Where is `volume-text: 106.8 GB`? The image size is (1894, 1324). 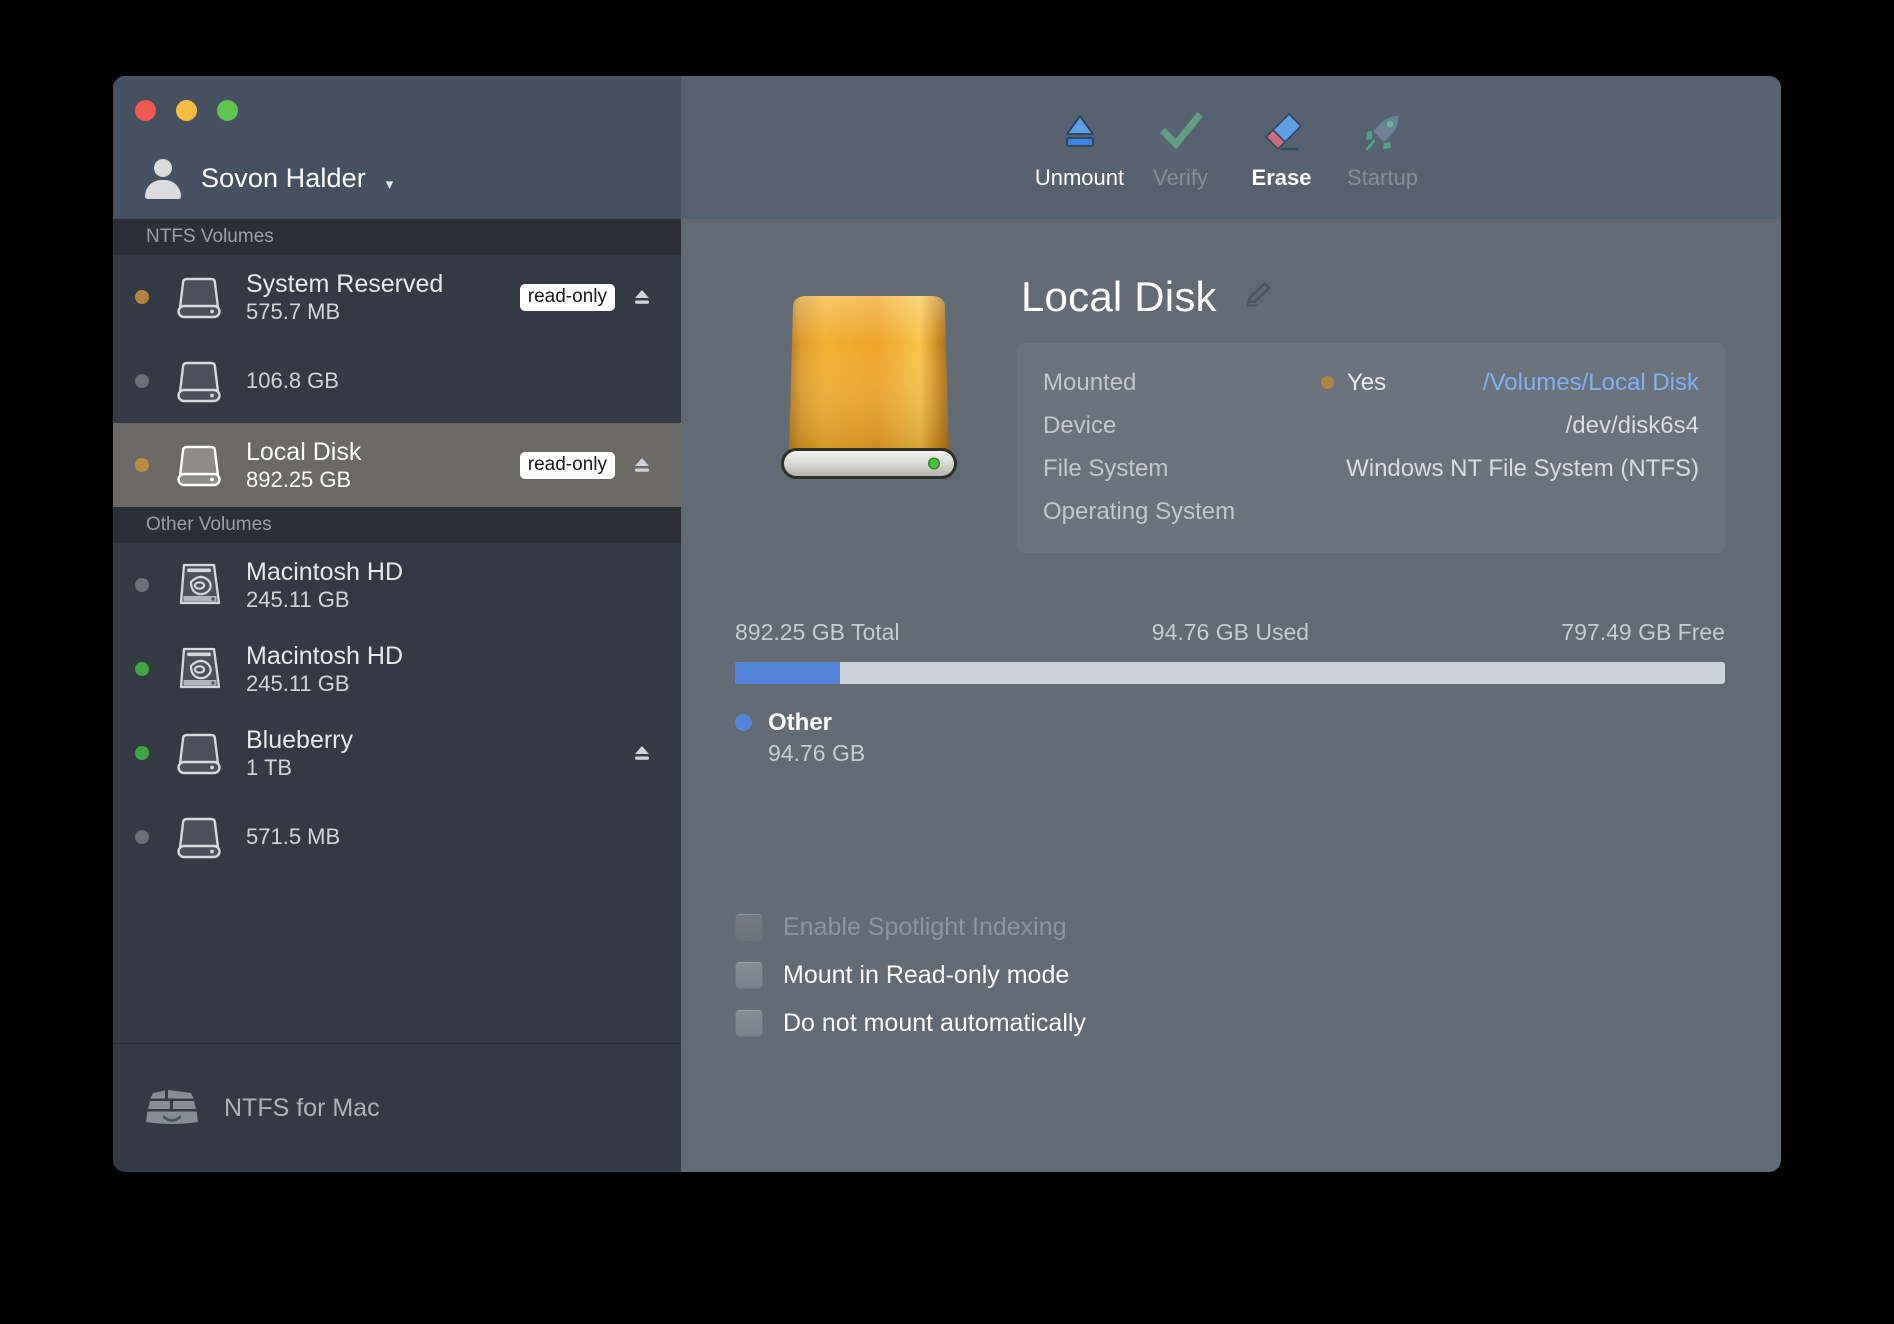
volume-text: 106.8 GB is located at coordinates (437, 380).